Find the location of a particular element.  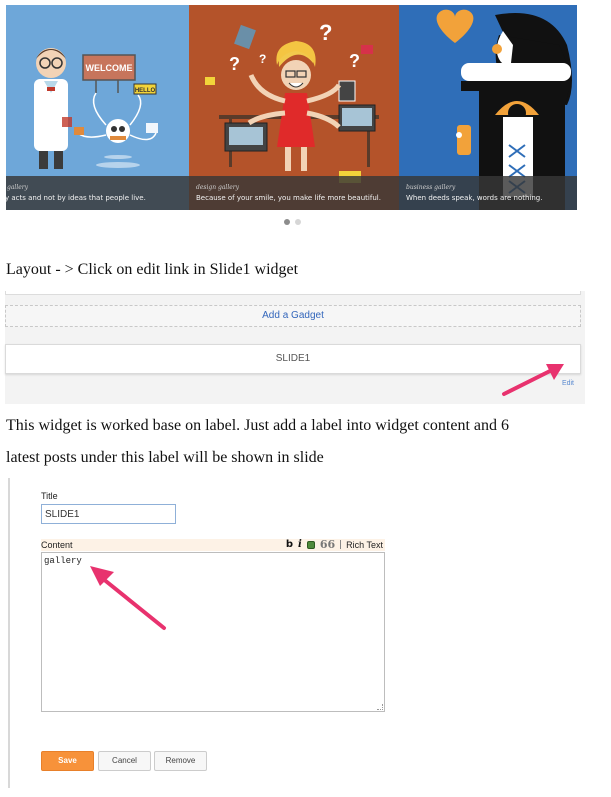

toolbar-divider is located at coordinates (341, 544).